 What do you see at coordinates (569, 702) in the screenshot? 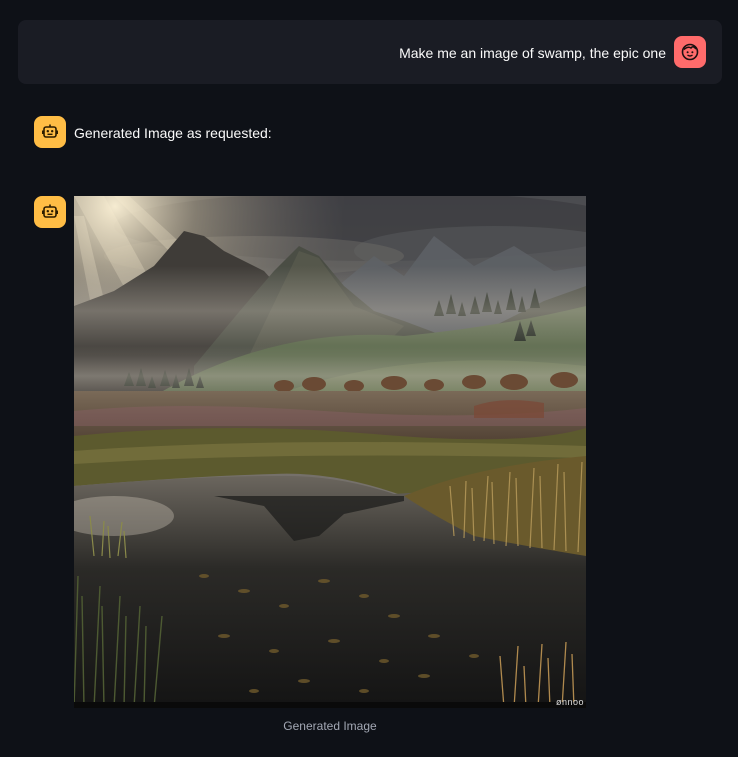
I see `image-watermark: ønnoo` at bounding box center [569, 702].